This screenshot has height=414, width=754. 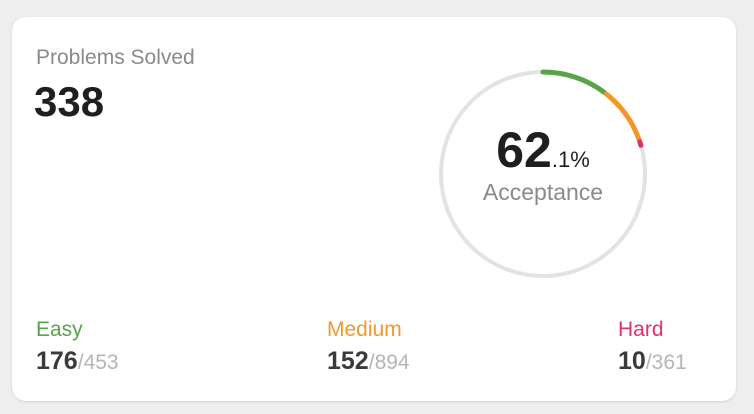 I want to click on easy-label: Easy, so click(x=59, y=329).